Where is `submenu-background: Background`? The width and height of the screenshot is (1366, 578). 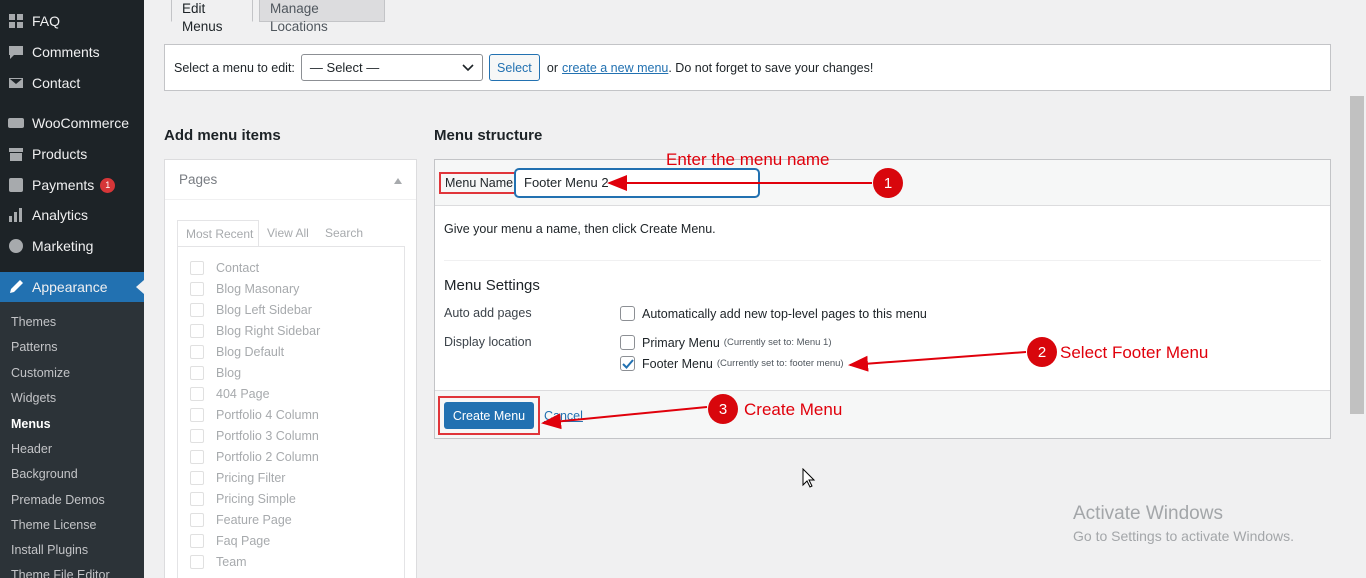 submenu-background: Background is located at coordinates (44, 474).